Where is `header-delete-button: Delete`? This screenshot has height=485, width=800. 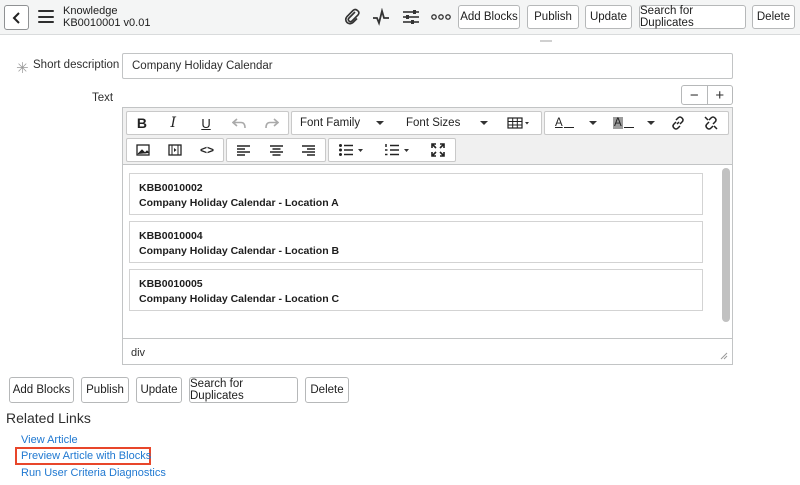 header-delete-button: Delete is located at coordinates (773, 17).